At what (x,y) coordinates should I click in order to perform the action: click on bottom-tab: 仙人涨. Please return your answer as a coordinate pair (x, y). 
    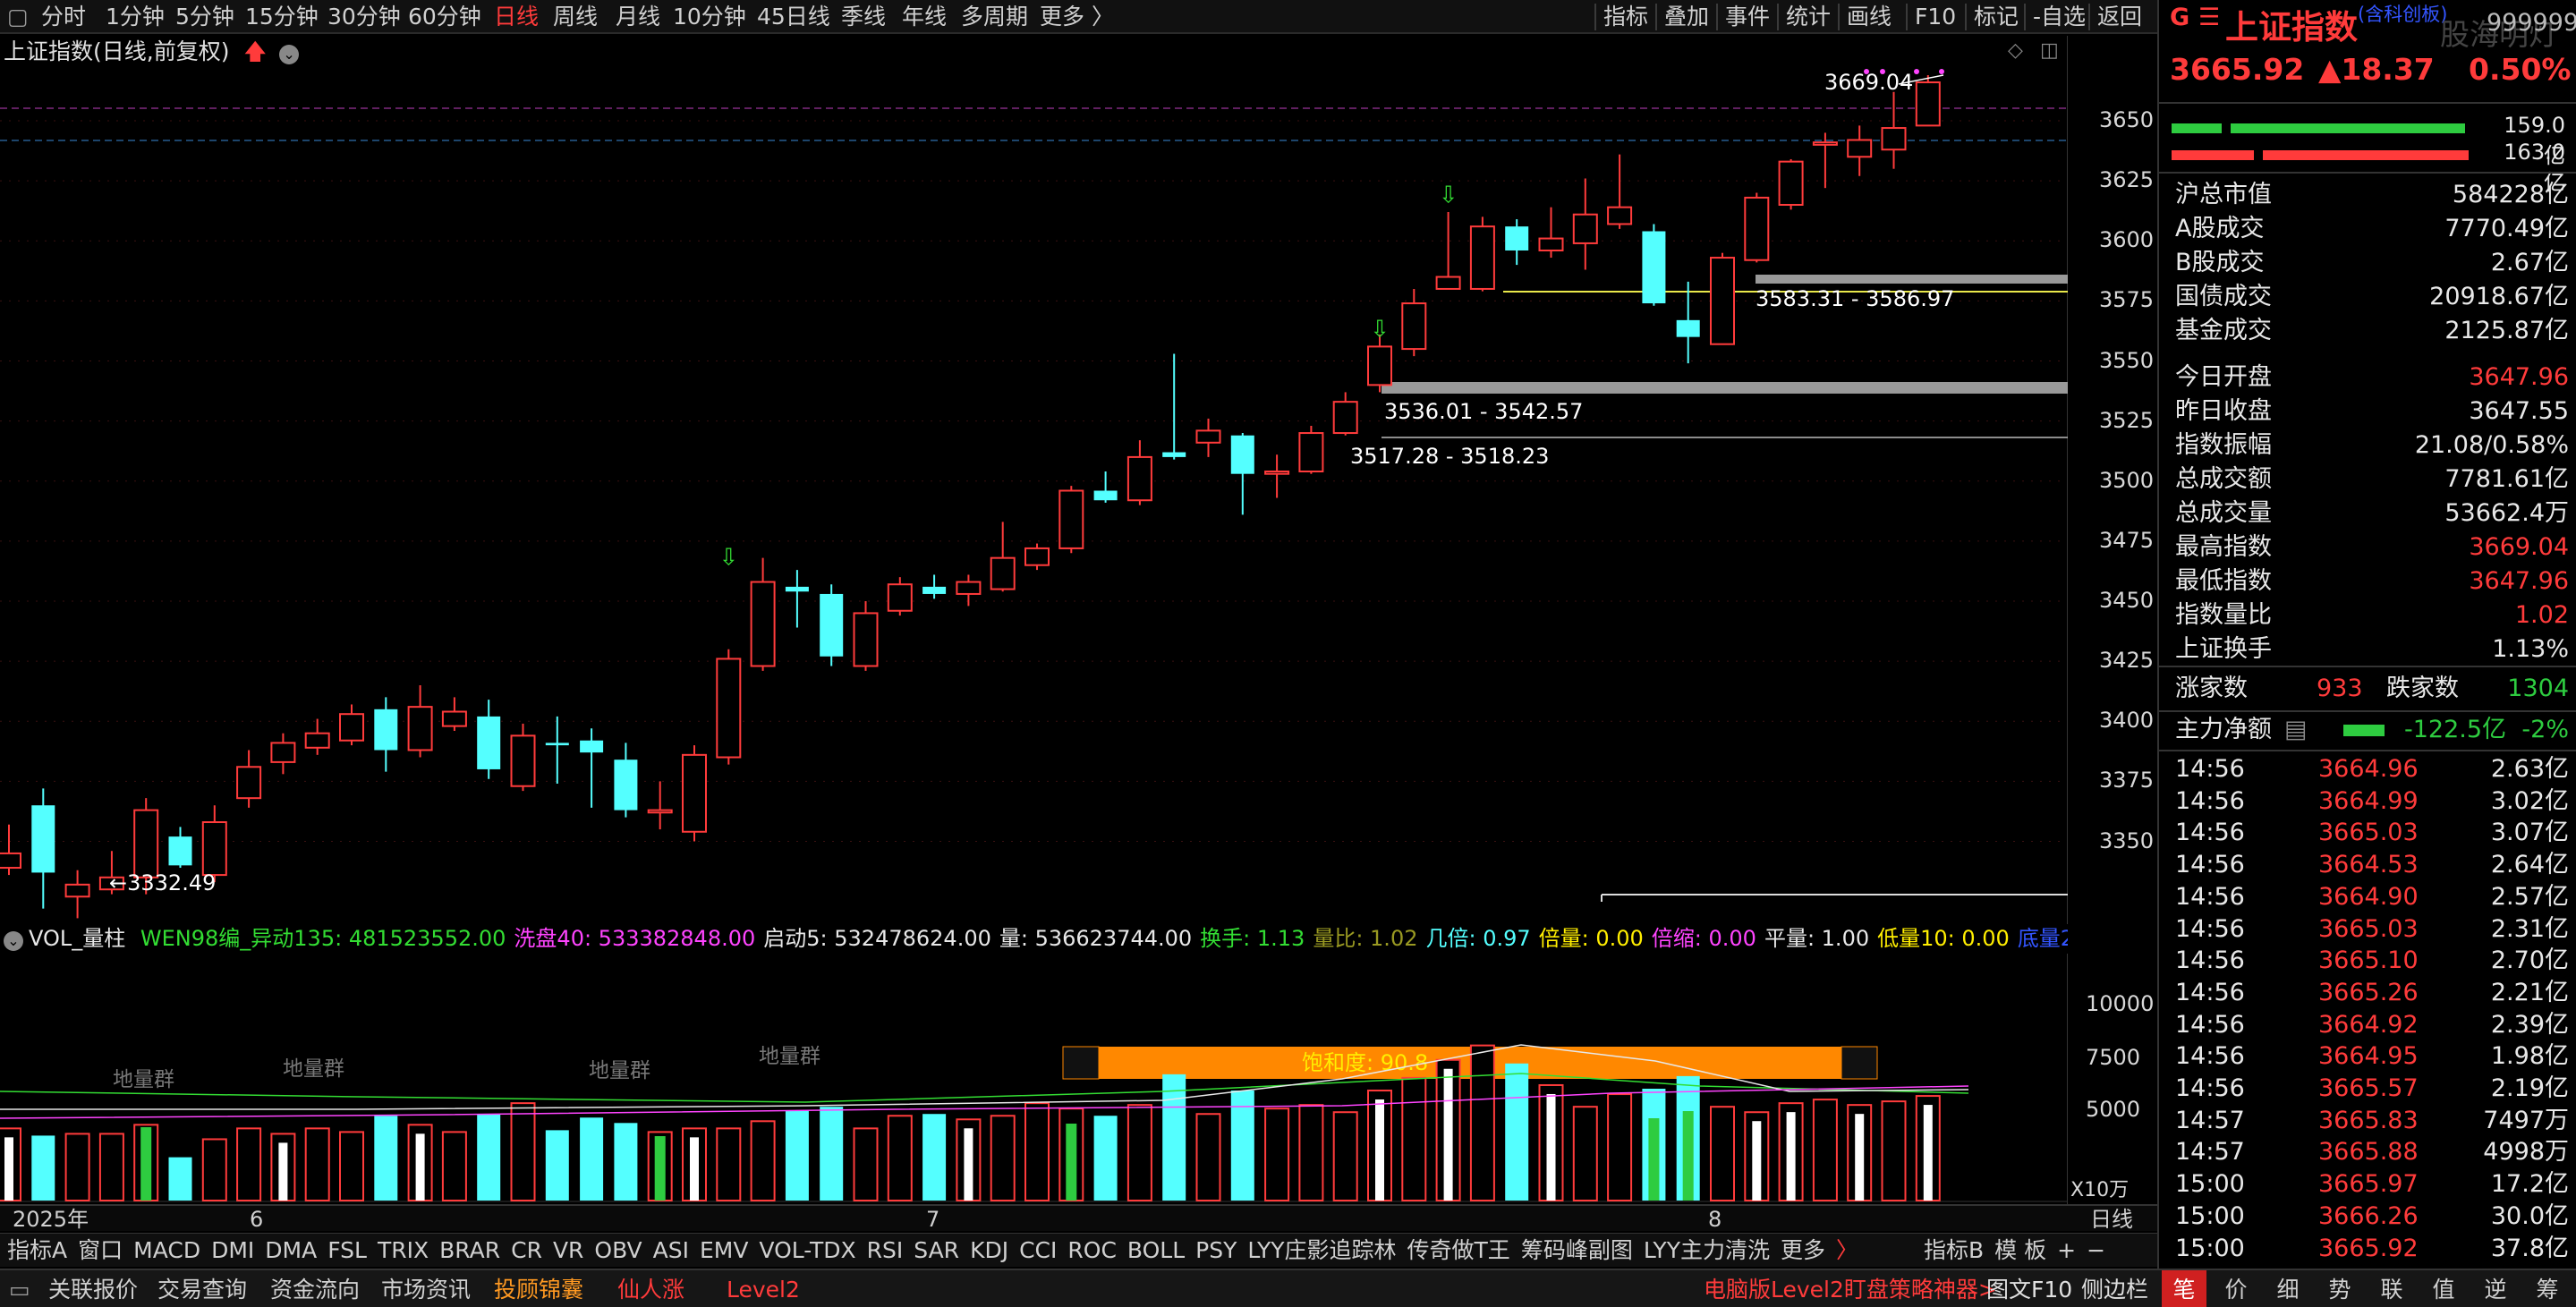
    Looking at the image, I should click on (650, 1288).